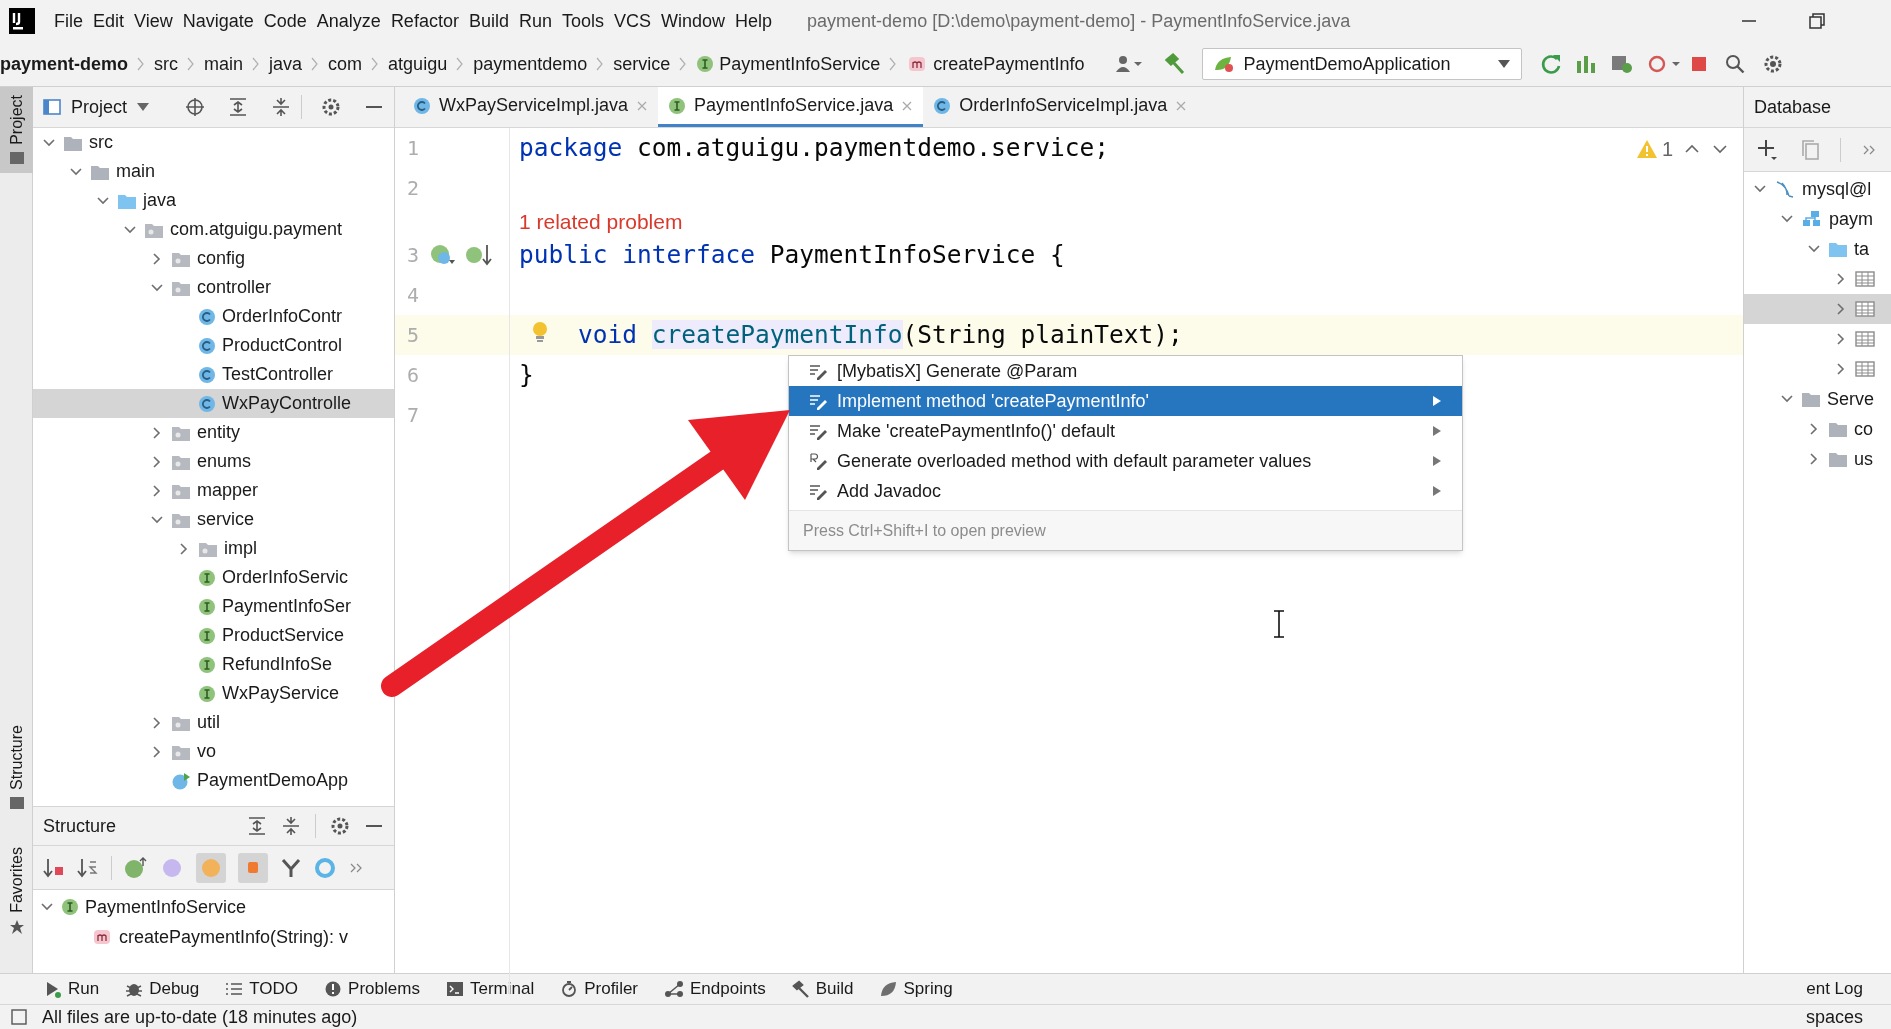 The width and height of the screenshot is (1891, 1029). I want to click on menu-item: Run, so click(535, 21).